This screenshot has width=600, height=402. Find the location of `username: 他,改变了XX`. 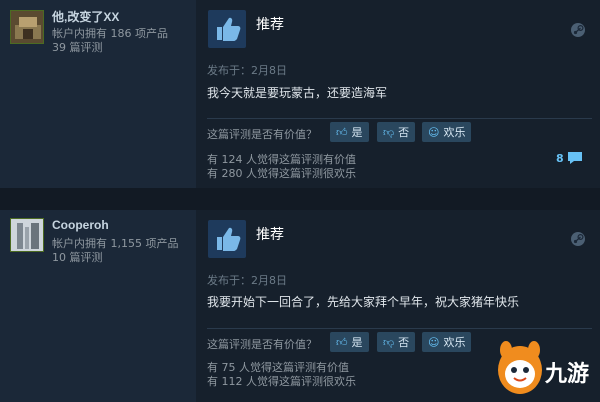

username: 他,改变了XX is located at coordinates (85, 16).